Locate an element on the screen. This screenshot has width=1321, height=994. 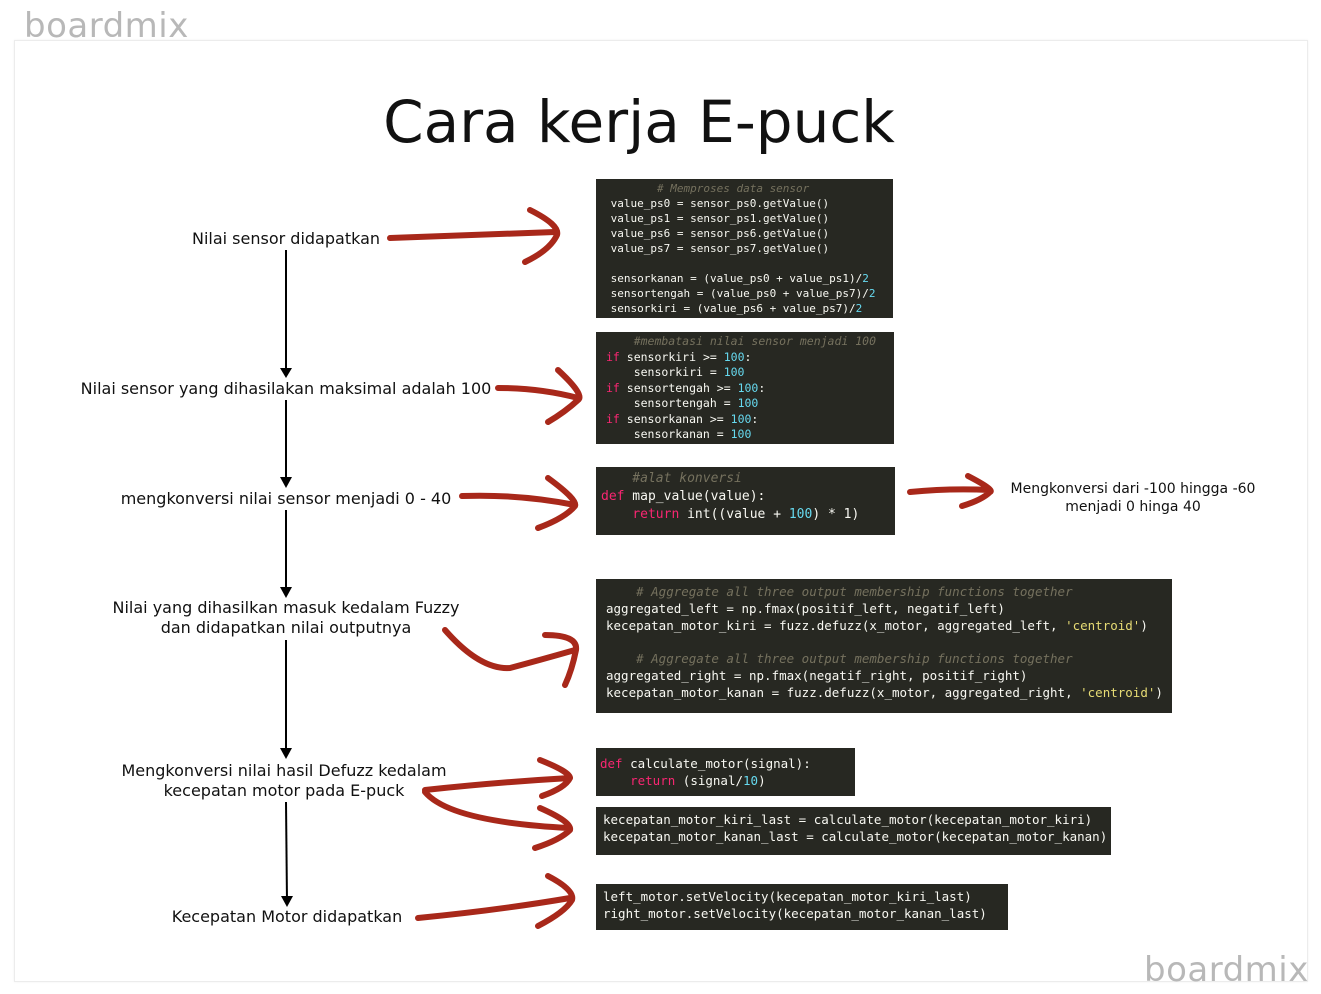
step-text: dan didapatkan nilai outputnya is located at coordinates (286, 627).